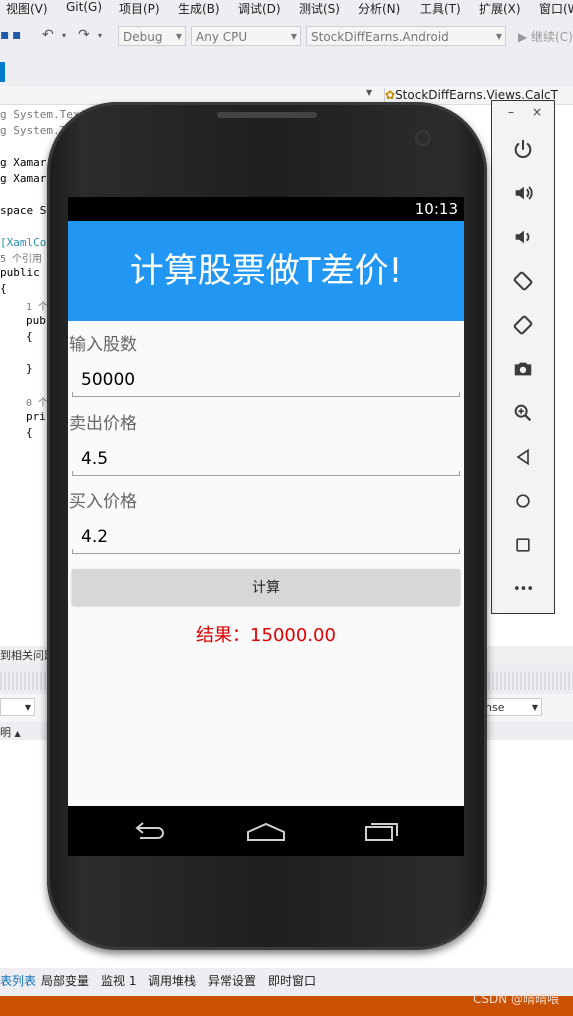 This screenshot has width=573, height=1016. I want to click on menu-git: Git(G), so click(84, 7).